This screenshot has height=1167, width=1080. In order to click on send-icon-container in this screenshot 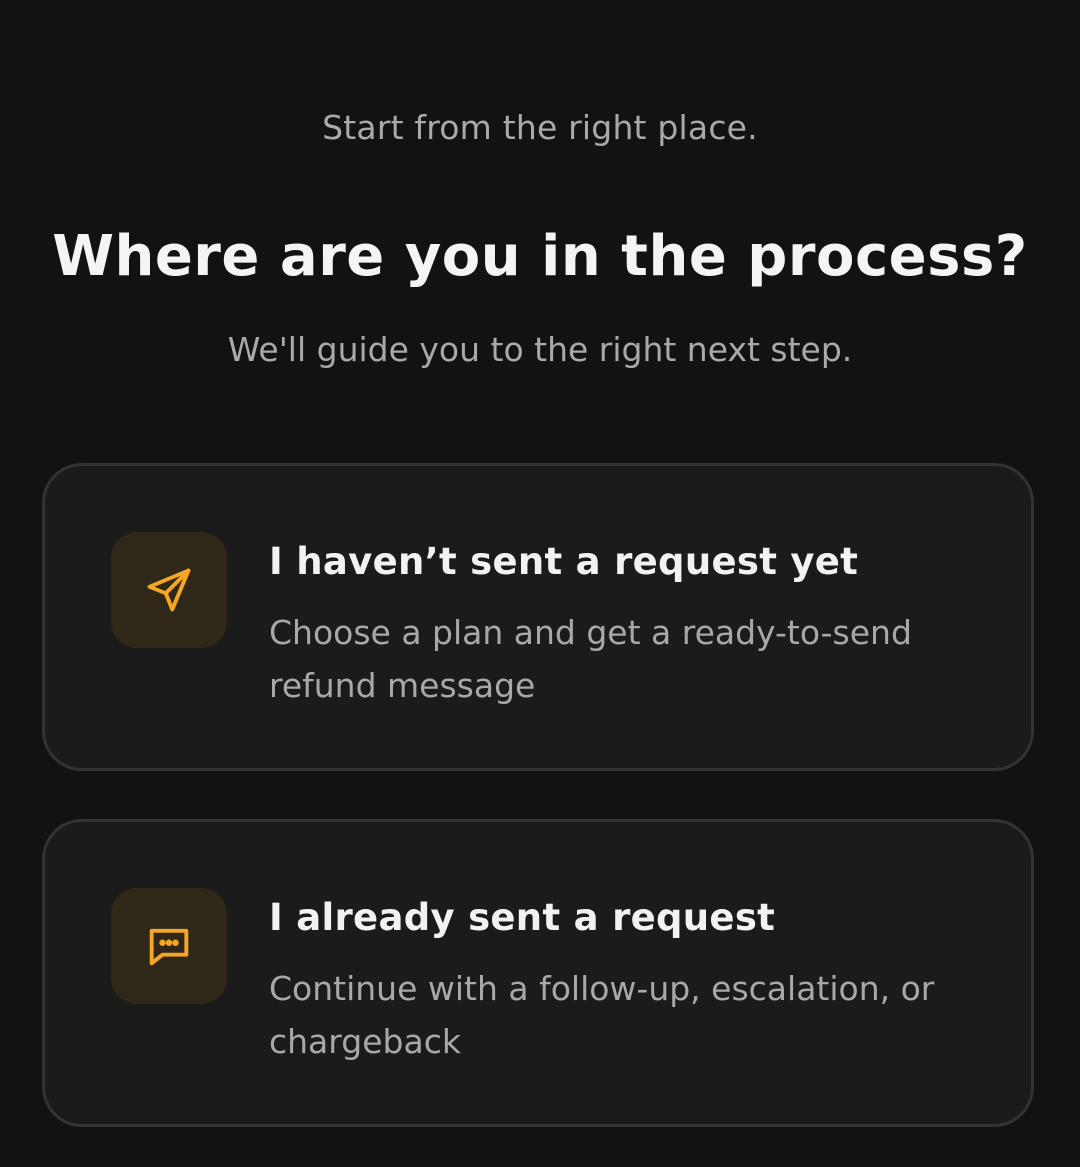, I will do `click(169, 590)`.